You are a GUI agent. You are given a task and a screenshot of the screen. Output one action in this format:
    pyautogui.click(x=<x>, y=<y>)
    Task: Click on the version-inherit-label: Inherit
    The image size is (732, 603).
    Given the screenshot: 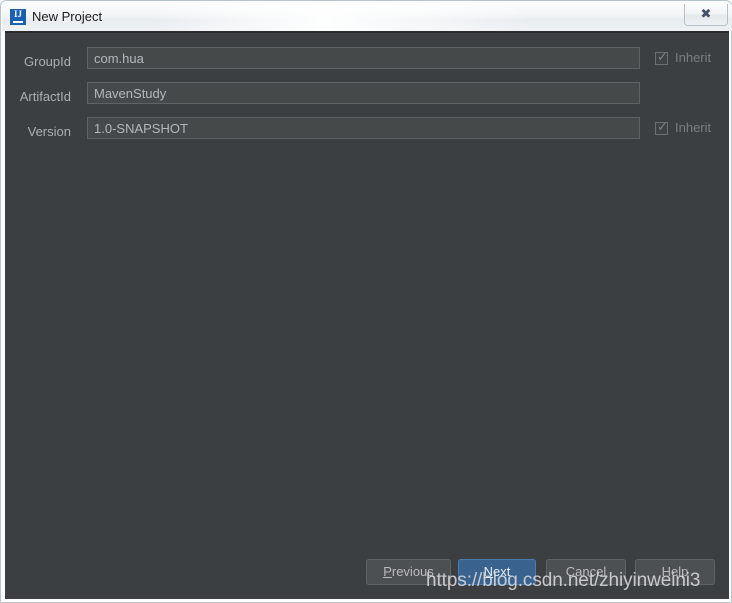 What is the action you would take?
    pyautogui.click(x=693, y=127)
    